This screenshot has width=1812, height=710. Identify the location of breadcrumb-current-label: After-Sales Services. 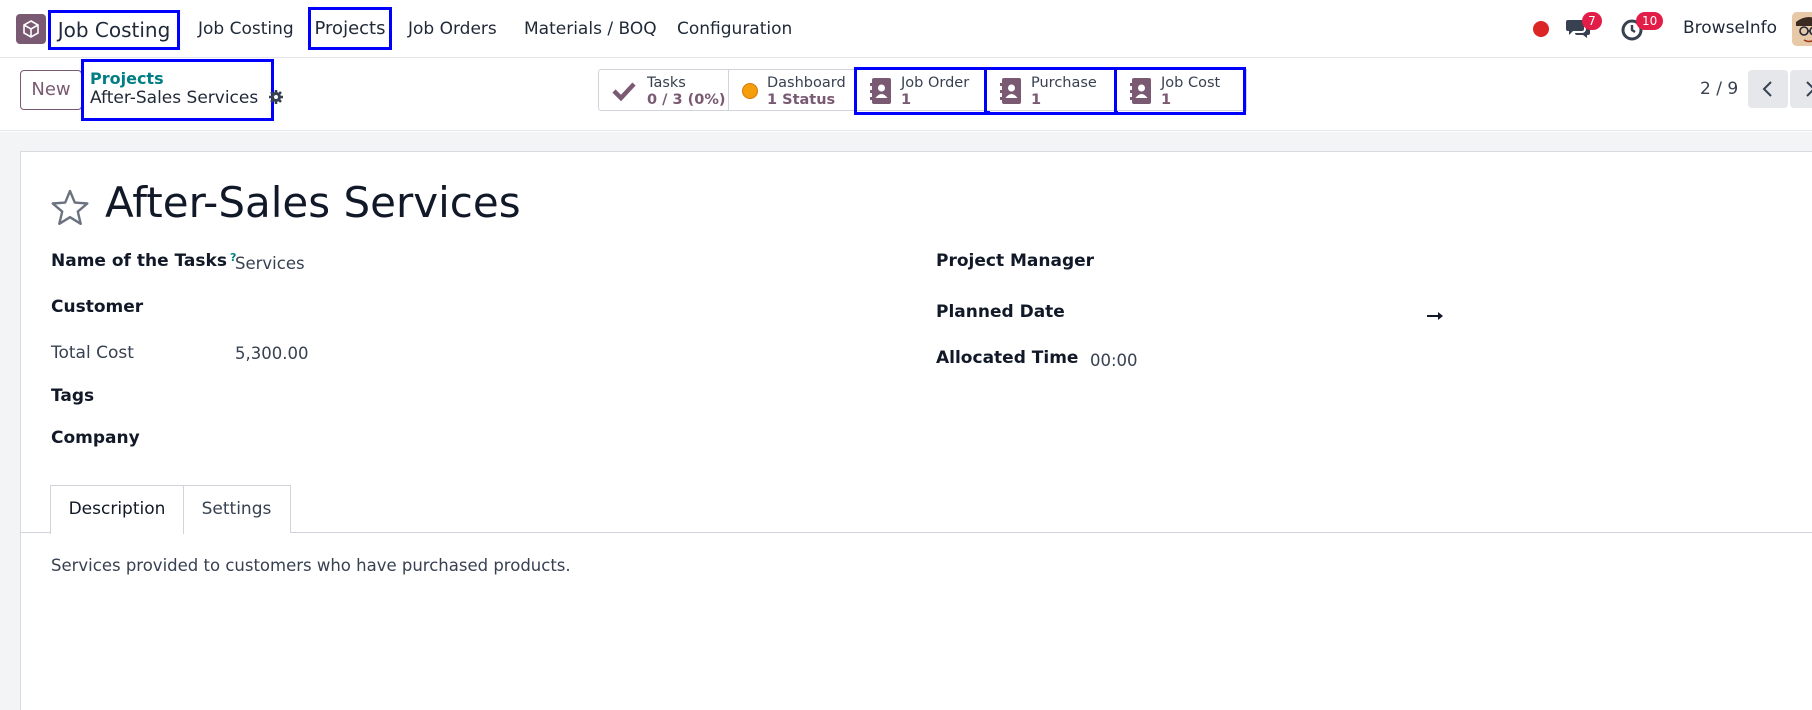
(174, 98).